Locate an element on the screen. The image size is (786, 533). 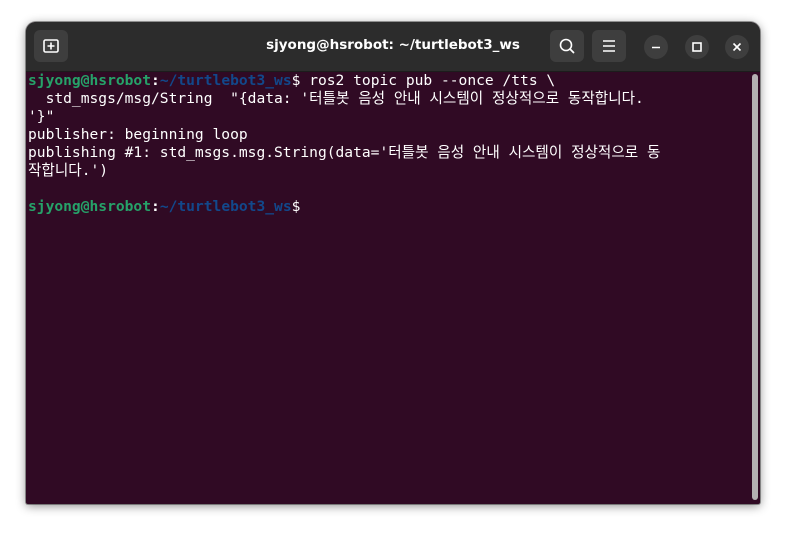
minimize-button is located at coordinates (656, 47).